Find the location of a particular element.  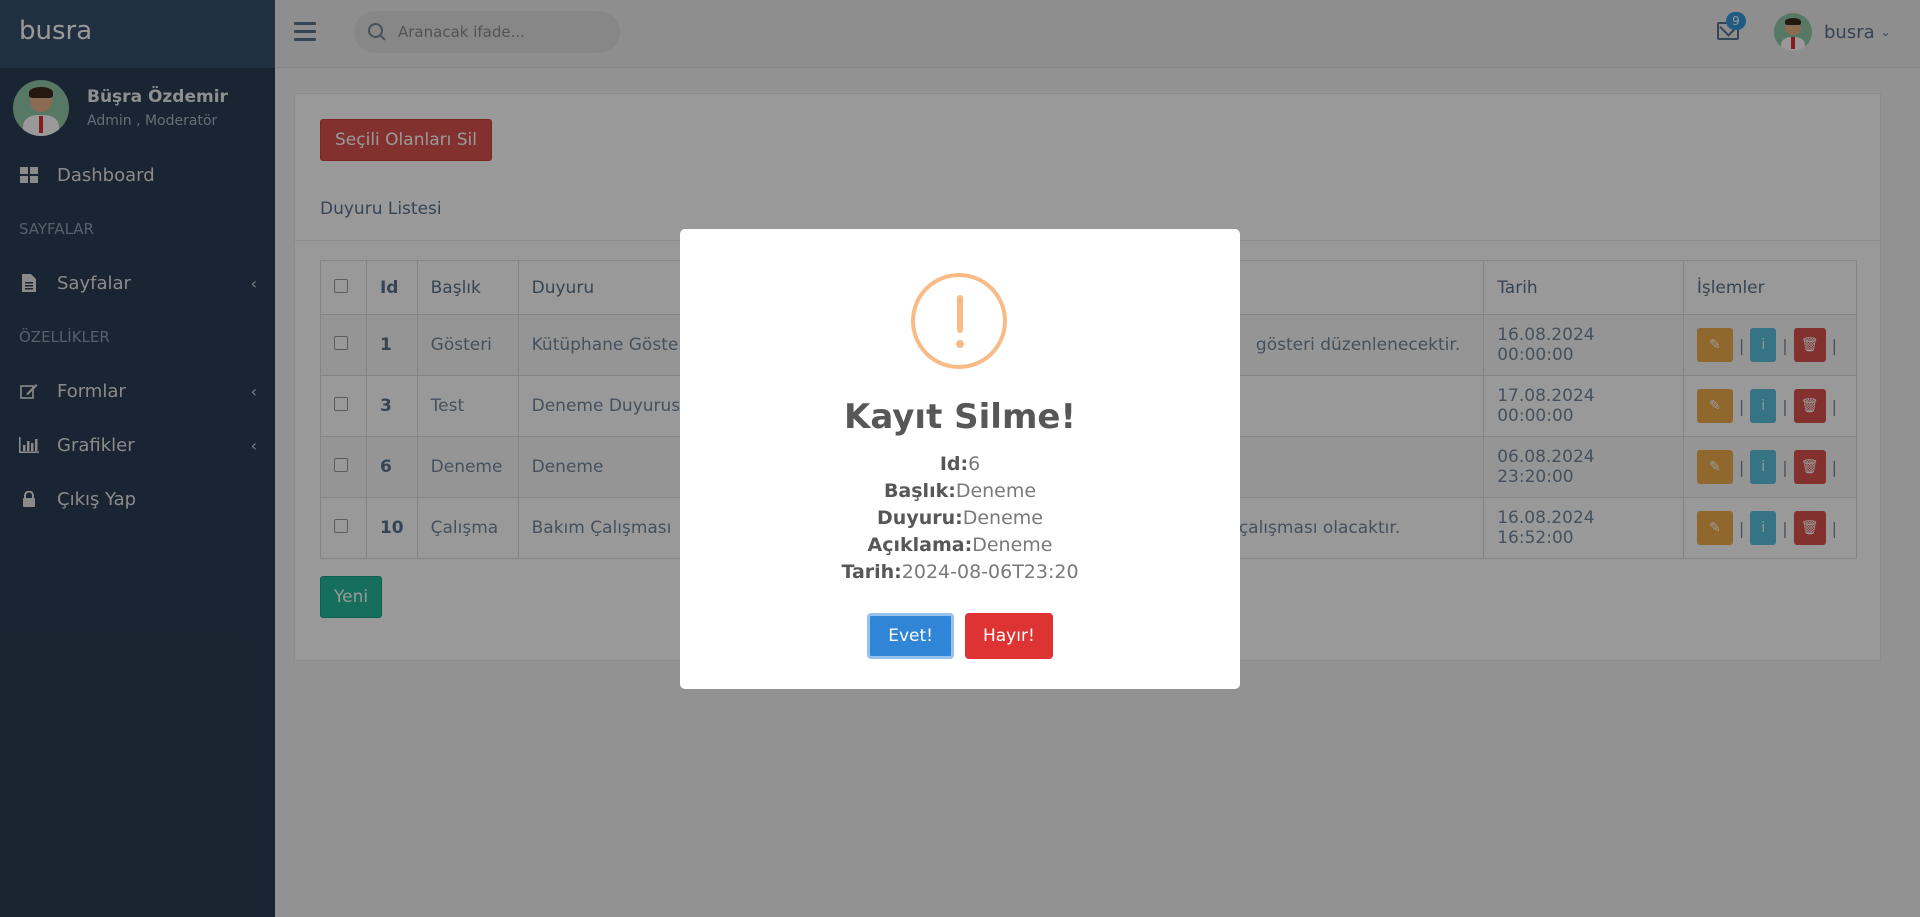

warning-icon is located at coordinates (959, 321).